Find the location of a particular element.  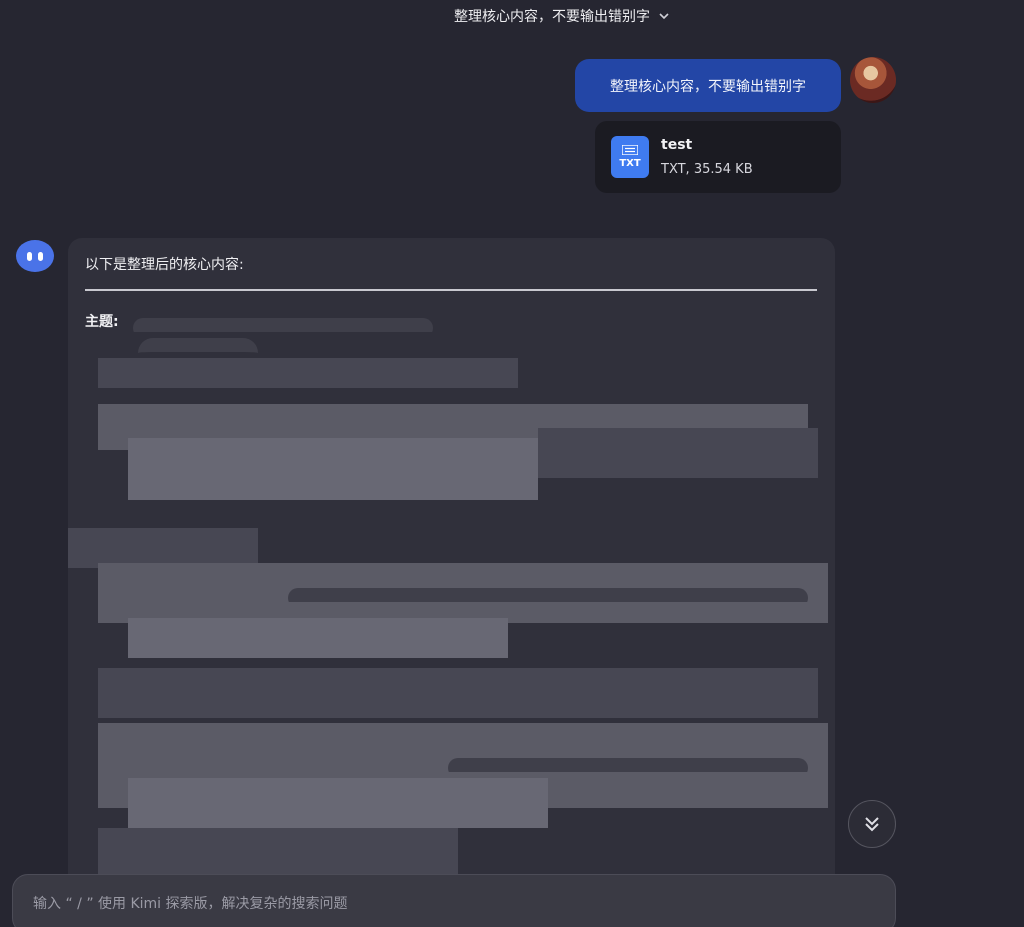

chevron-down-icon is located at coordinates (664, 16).